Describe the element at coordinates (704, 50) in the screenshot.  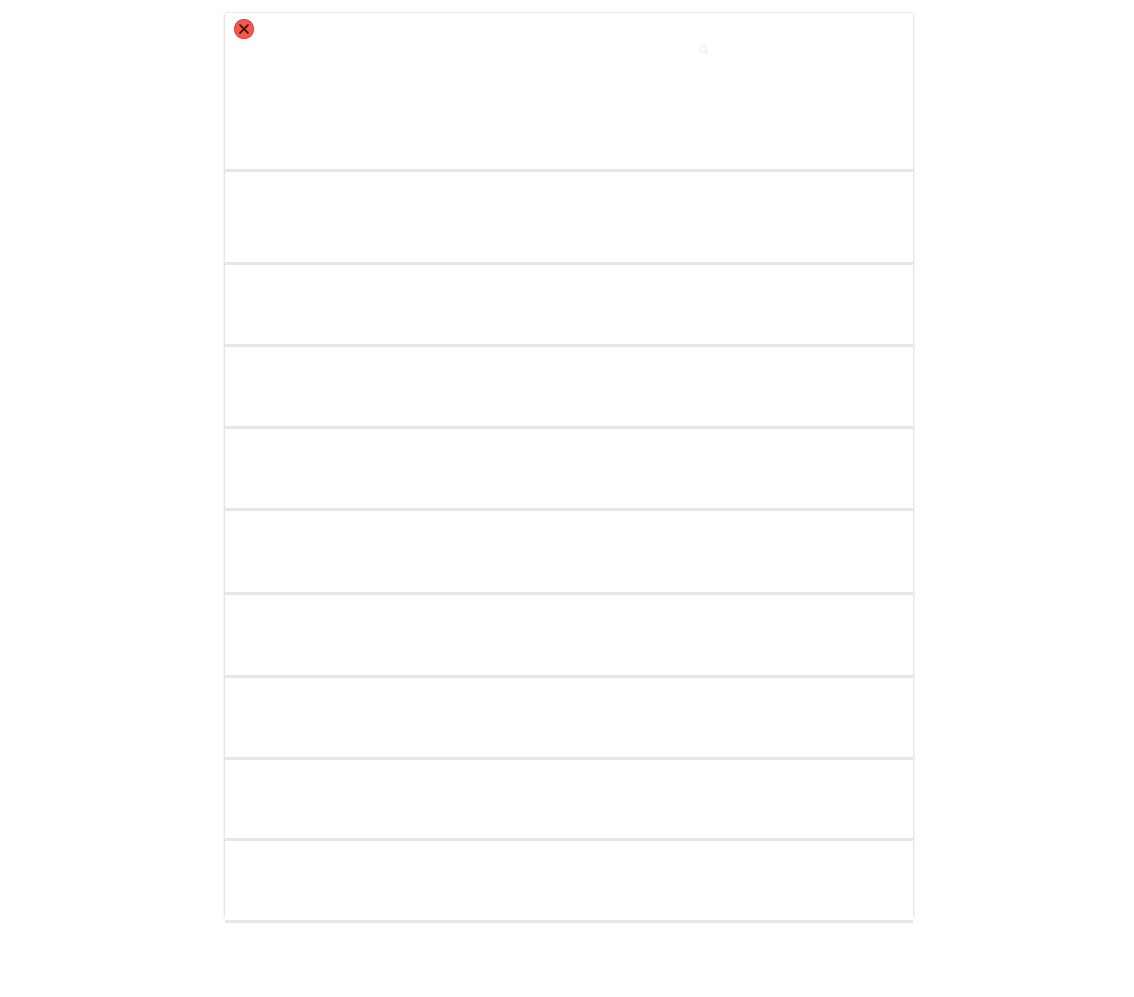
I see `search-icon` at that location.